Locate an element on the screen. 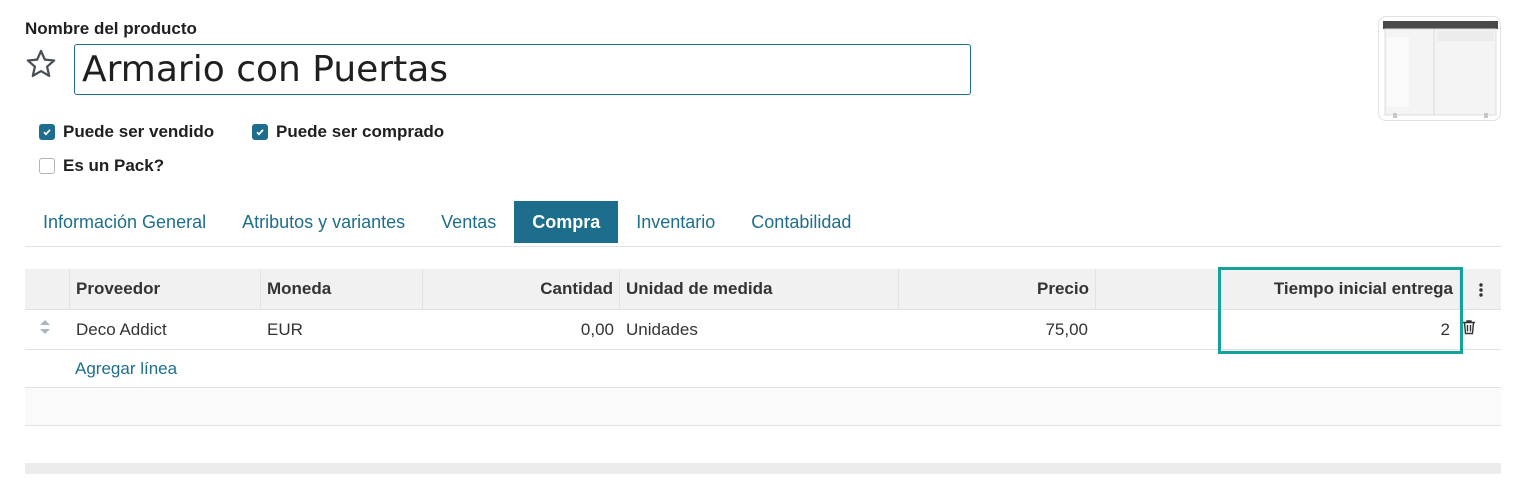 Image resolution: width=1521 pixels, height=496 pixels. tab-informacion-general: Información General is located at coordinates (124, 222).